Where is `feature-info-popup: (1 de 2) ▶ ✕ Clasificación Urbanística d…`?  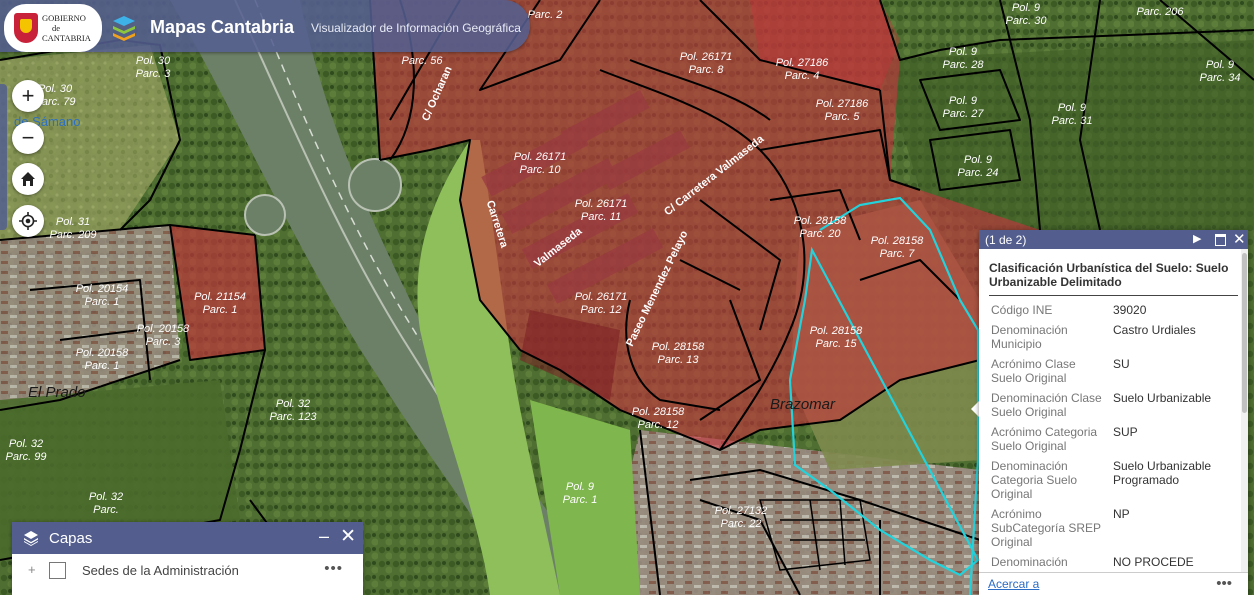 feature-info-popup: (1 de 2) ▶ ✕ Clasificación Urbanística d… is located at coordinates (1113, 412).